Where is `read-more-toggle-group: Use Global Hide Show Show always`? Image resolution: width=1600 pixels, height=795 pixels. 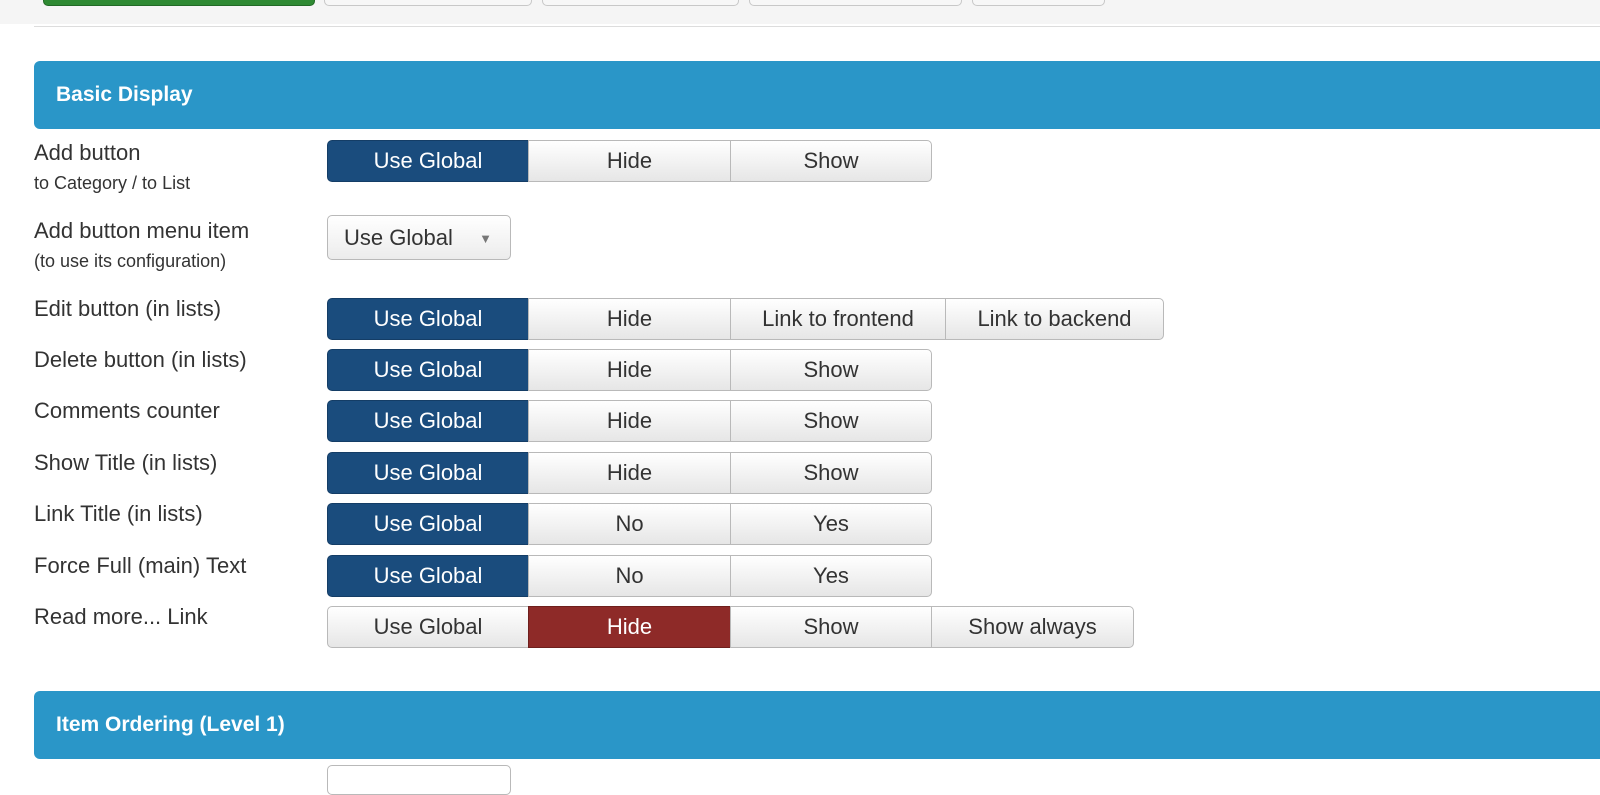
read-more-toggle-group: Use Global Hide Show Show always is located at coordinates (730, 627).